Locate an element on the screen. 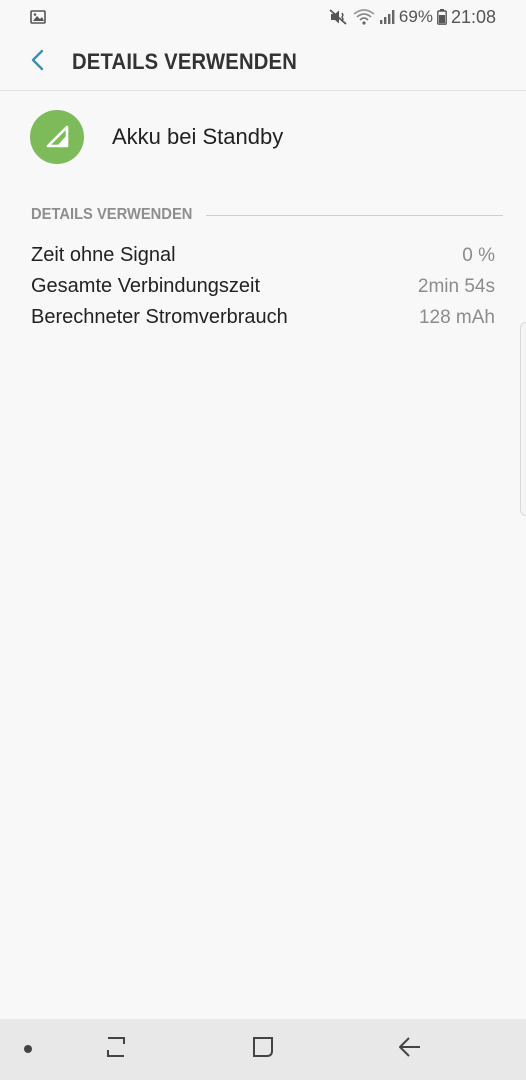  home-icon is located at coordinates (263, 1049).